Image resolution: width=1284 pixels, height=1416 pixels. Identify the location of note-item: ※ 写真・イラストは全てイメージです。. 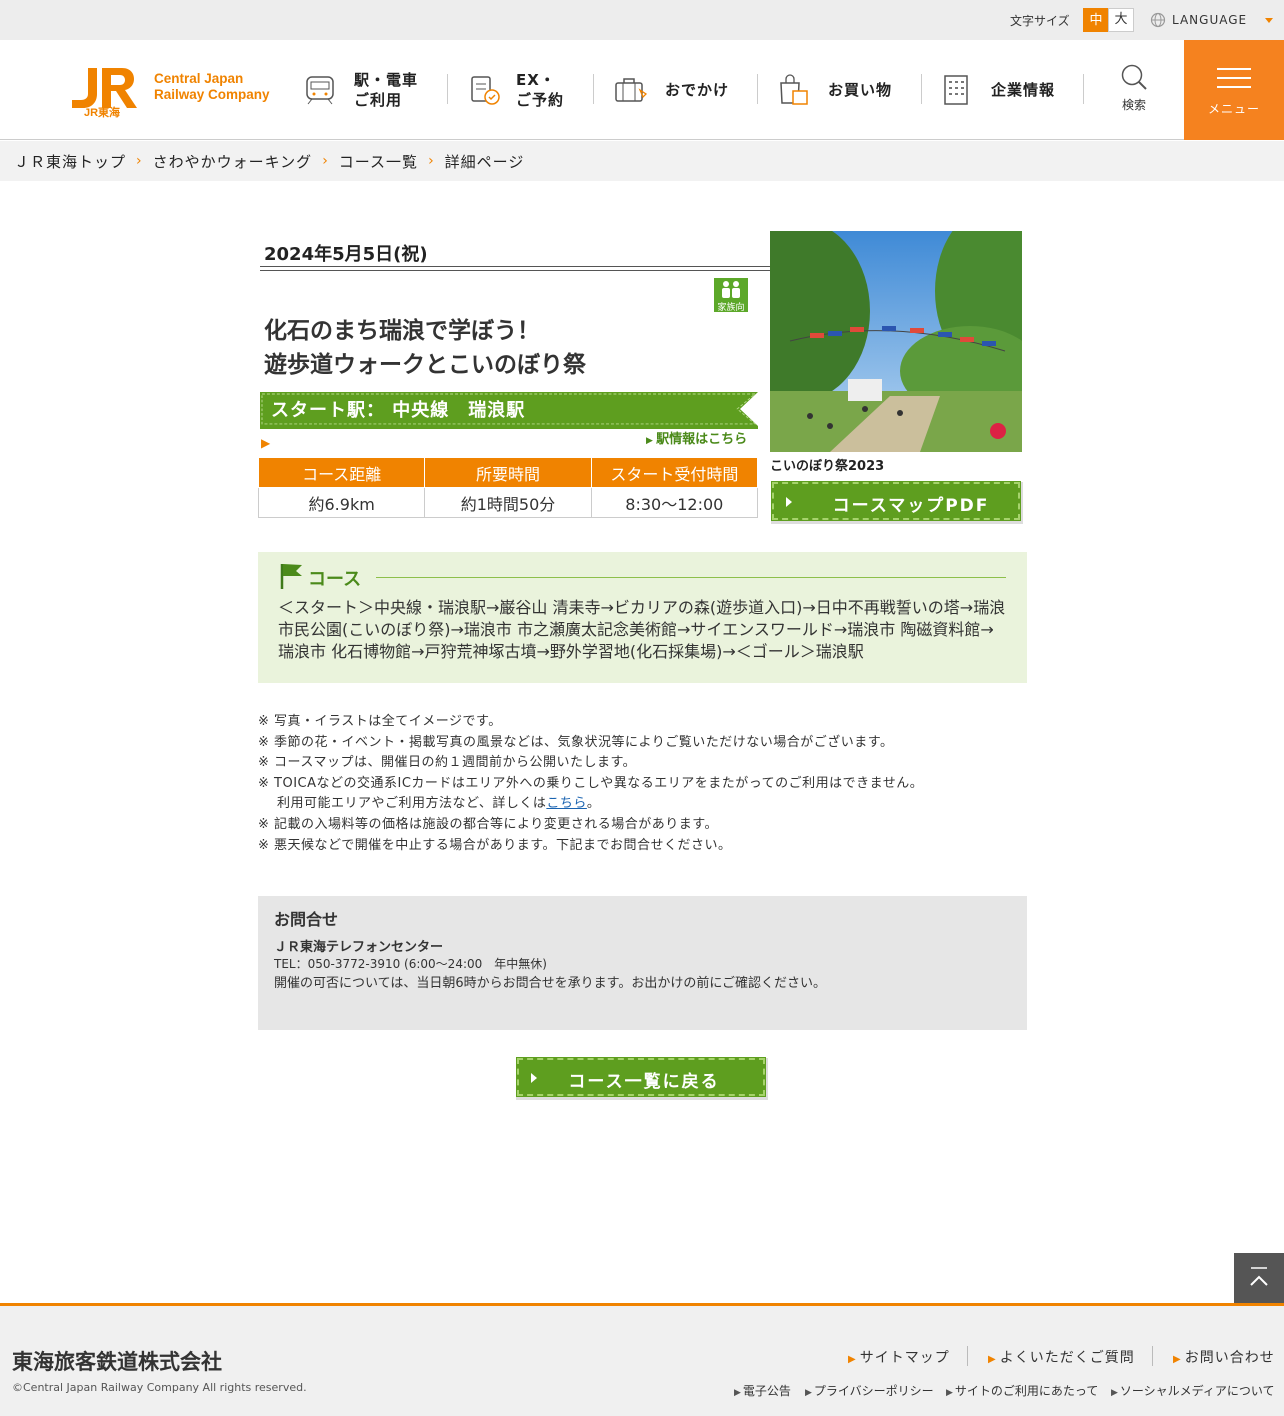
(380, 721).